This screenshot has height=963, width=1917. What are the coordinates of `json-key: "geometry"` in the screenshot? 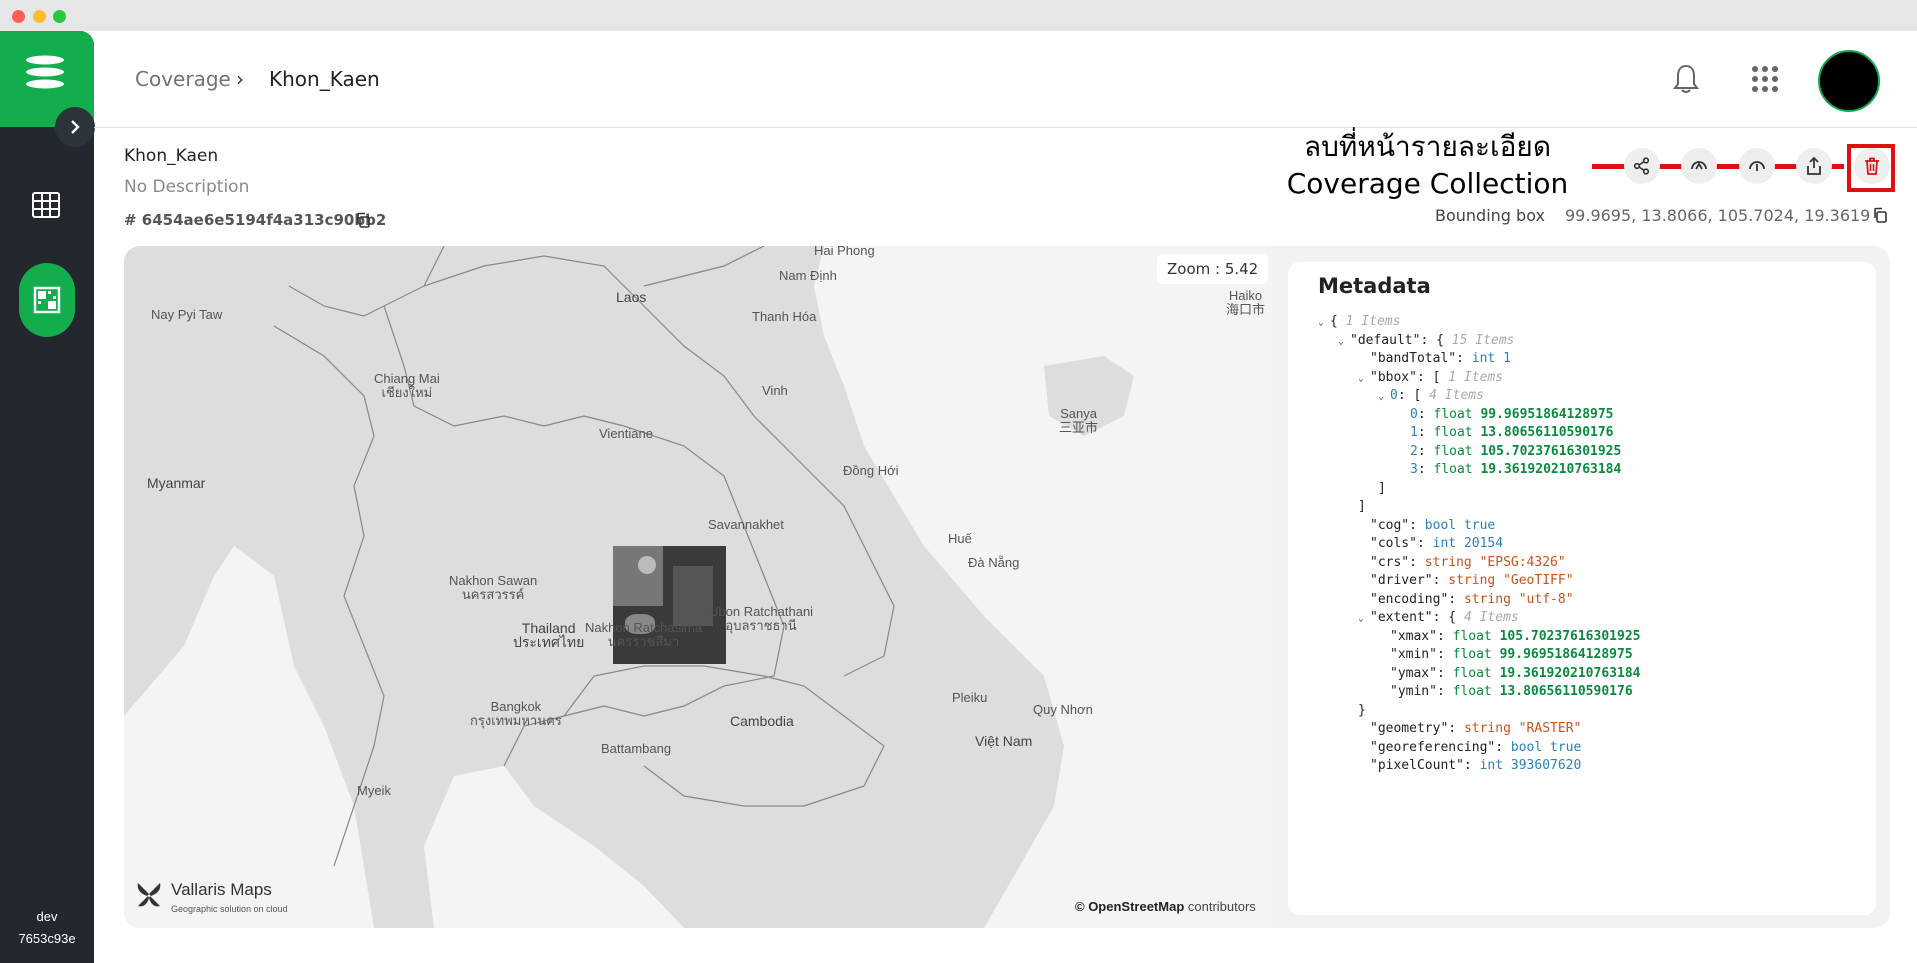 It's located at (1409, 728).